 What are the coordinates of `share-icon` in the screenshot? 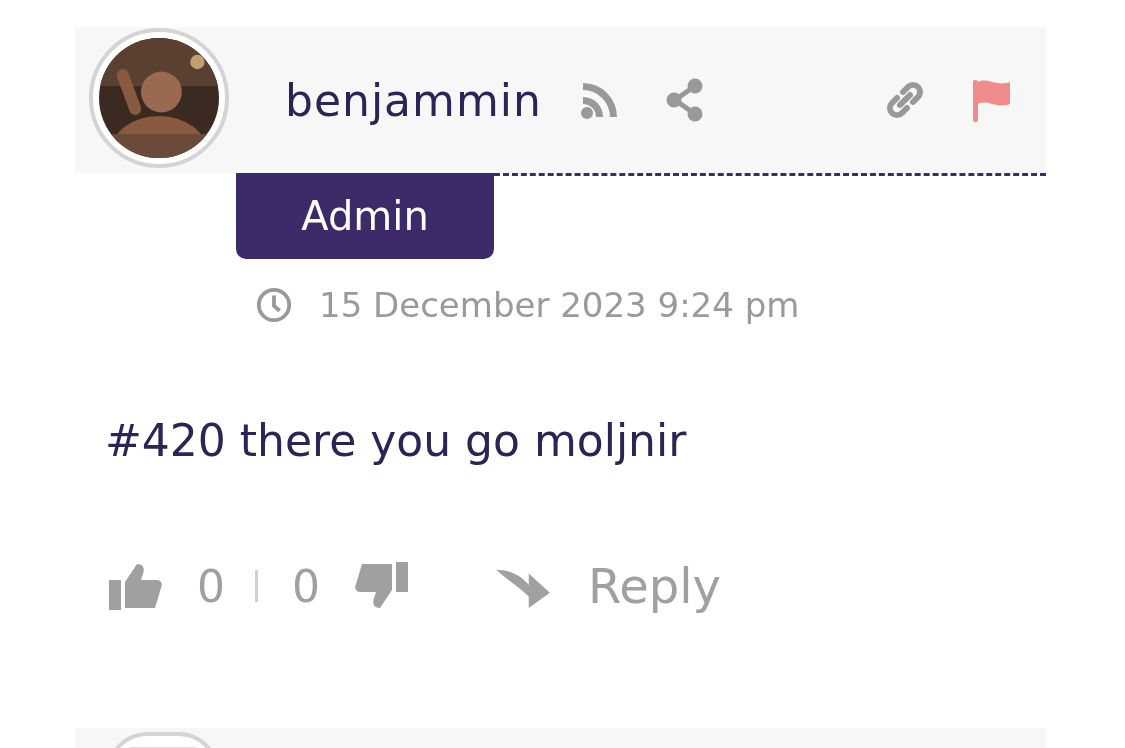 It's located at (684, 100).